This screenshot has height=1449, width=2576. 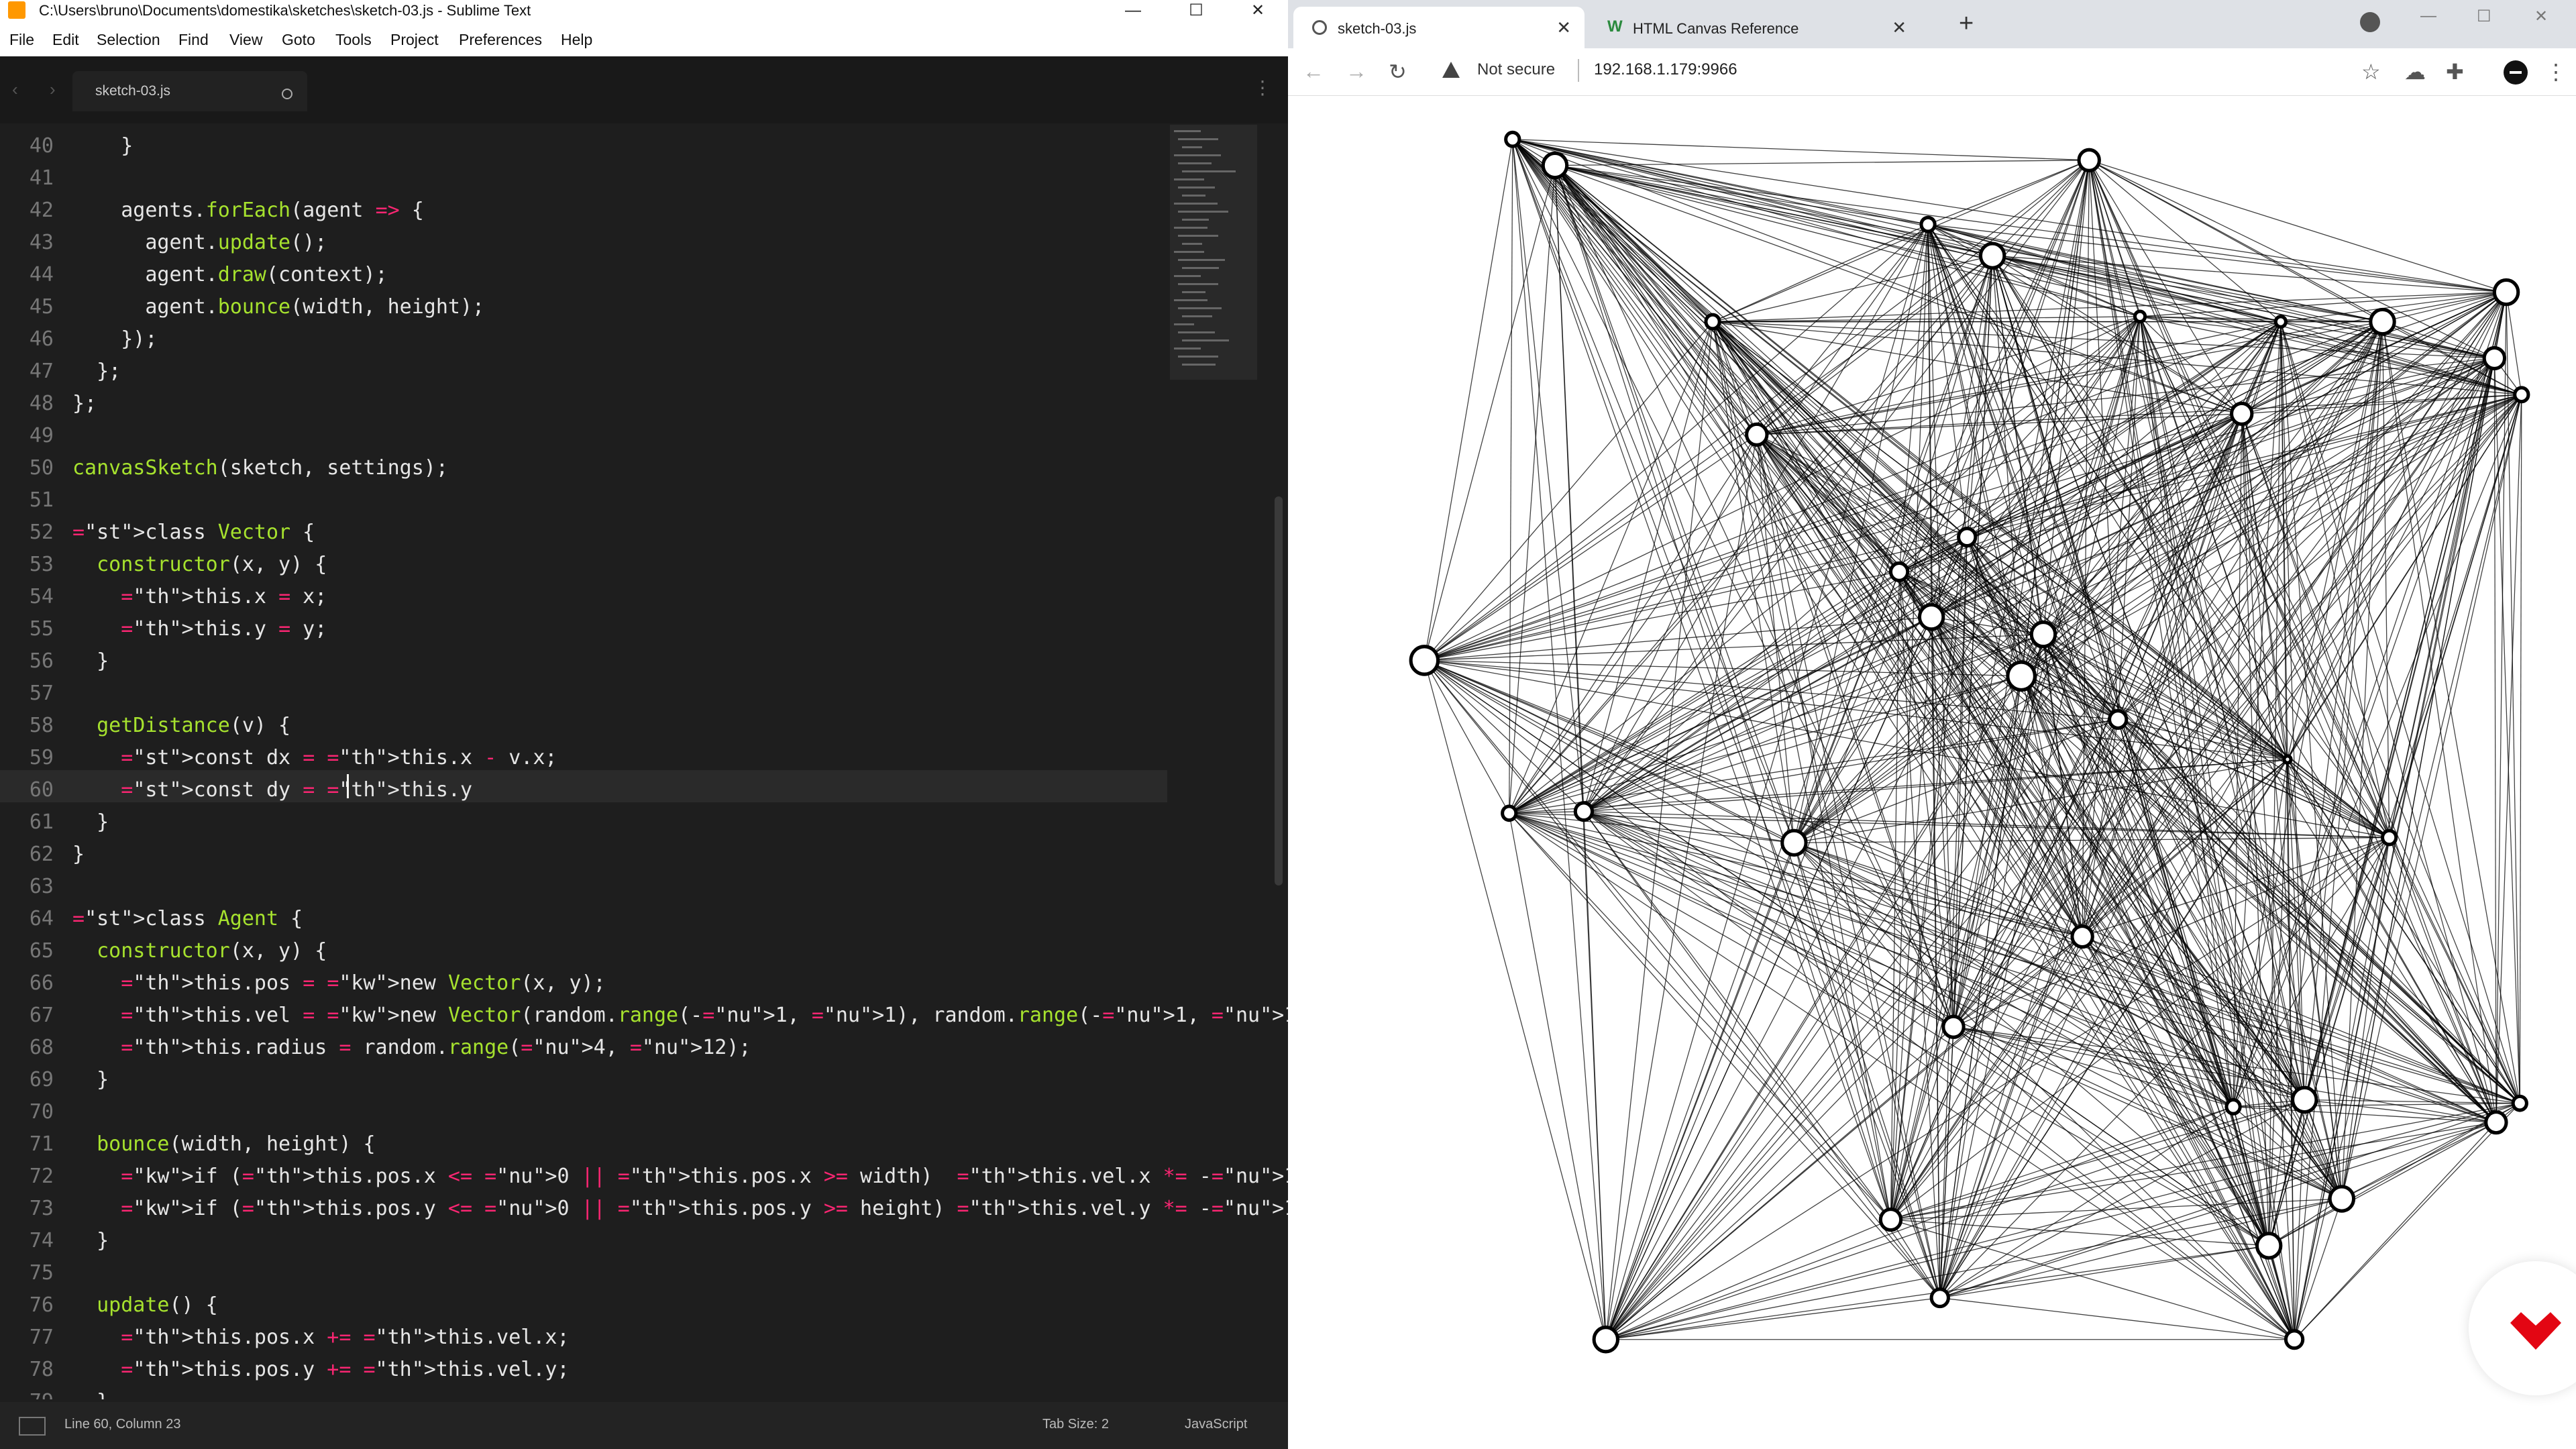 What do you see at coordinates (1966, 23) in the screenshot?
I see `new-tab-icon: +` at bounding box center [1966, 23].